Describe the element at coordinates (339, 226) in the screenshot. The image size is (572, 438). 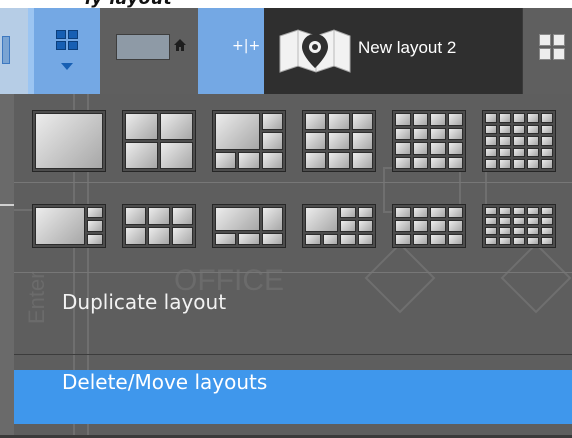
I see `layout-option-mixed` at that location.